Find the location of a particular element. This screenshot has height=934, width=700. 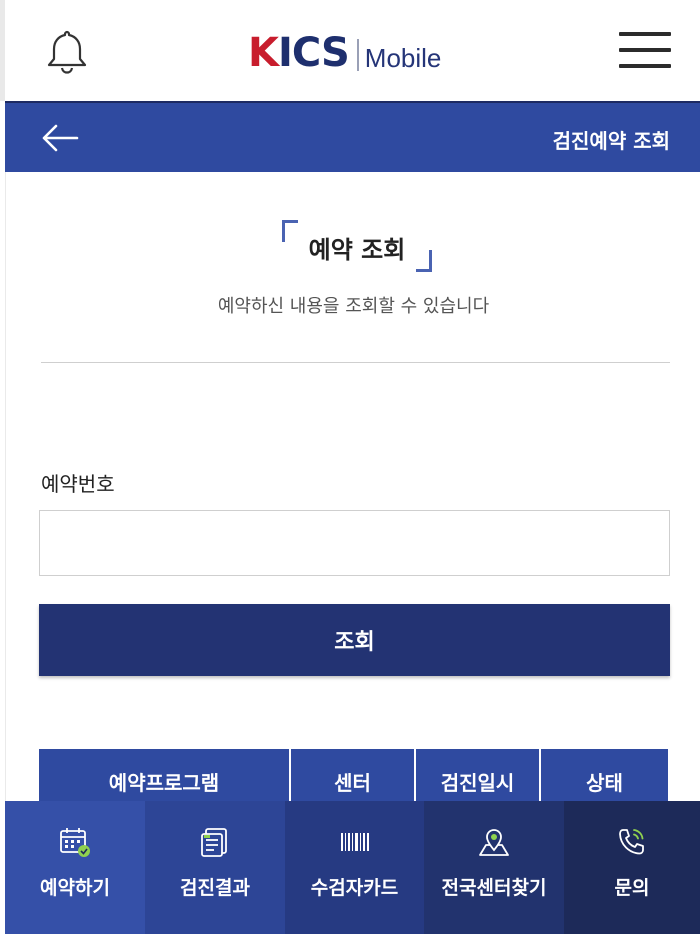

title-bracket-bottom-right is located at coordinates (424, 261).